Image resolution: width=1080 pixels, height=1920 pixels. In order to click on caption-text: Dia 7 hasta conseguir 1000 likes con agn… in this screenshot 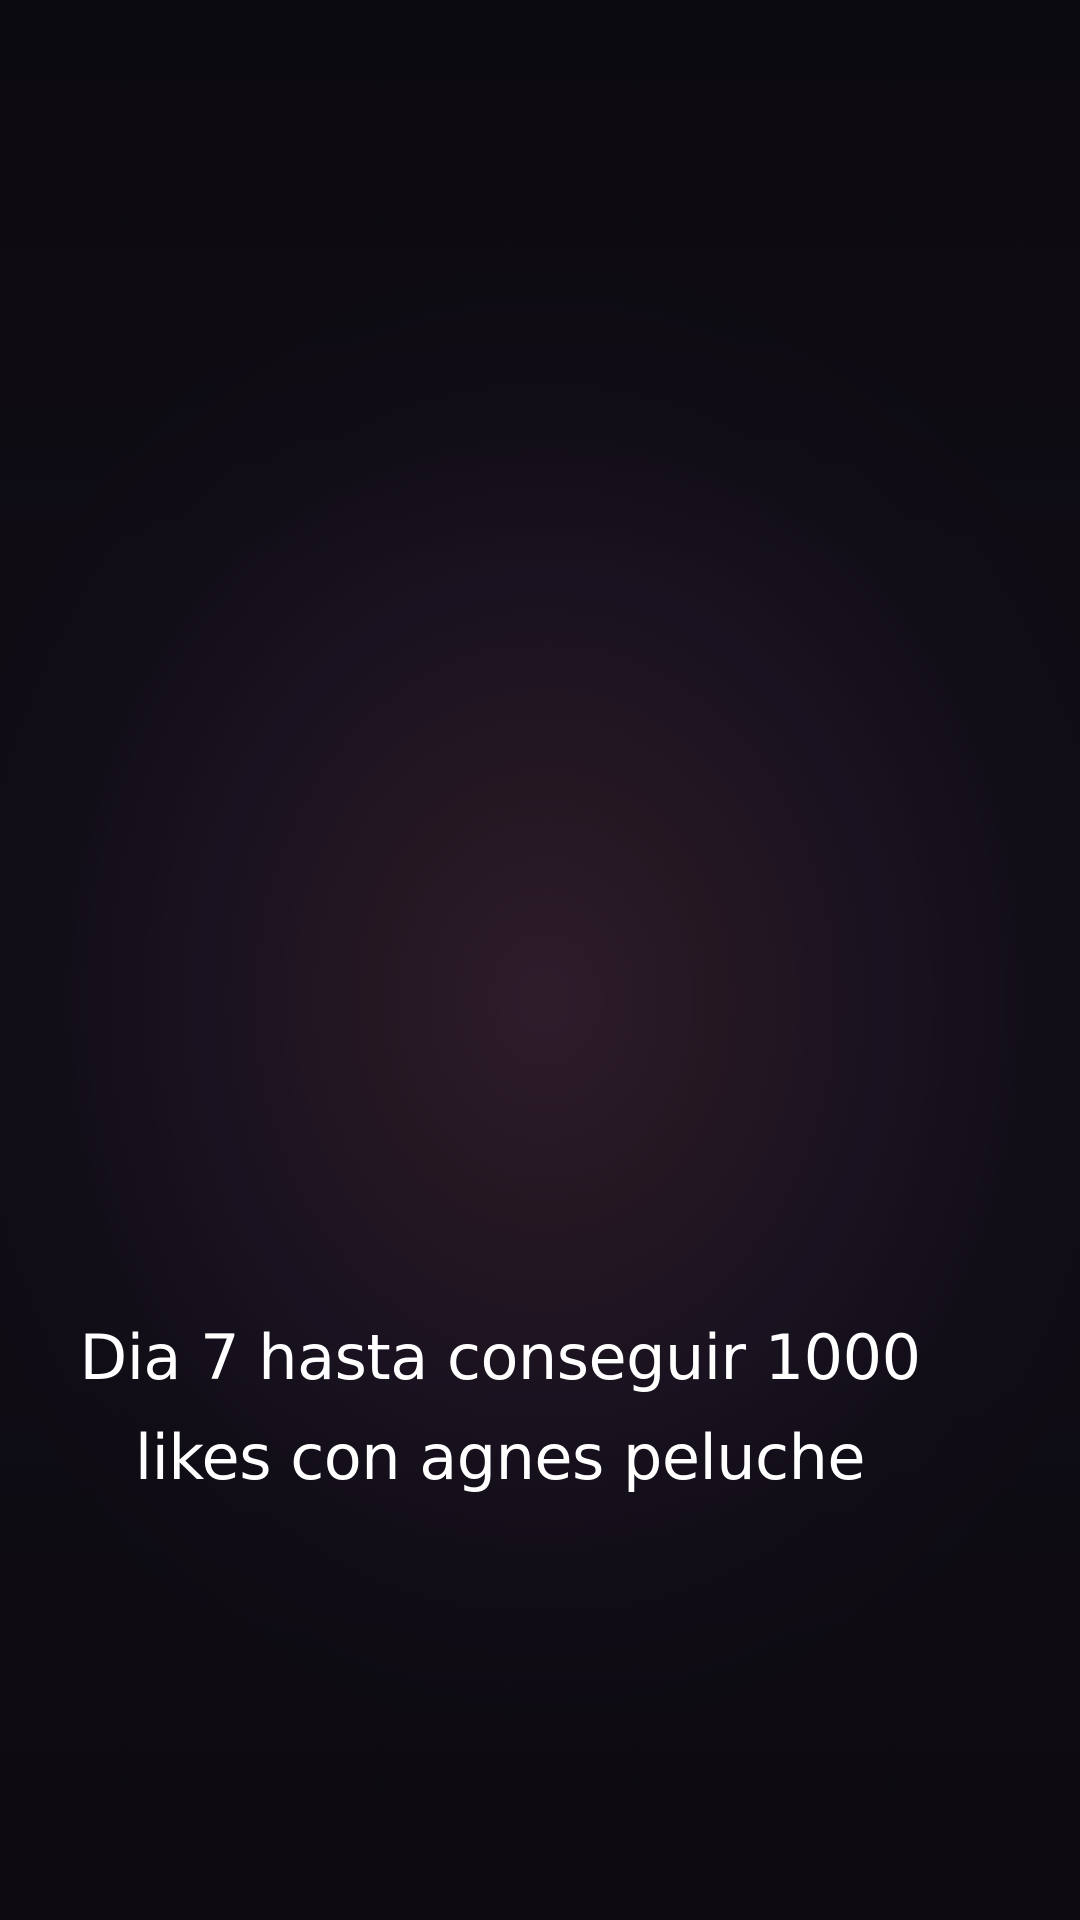, I will do `click(500, 1408)`.